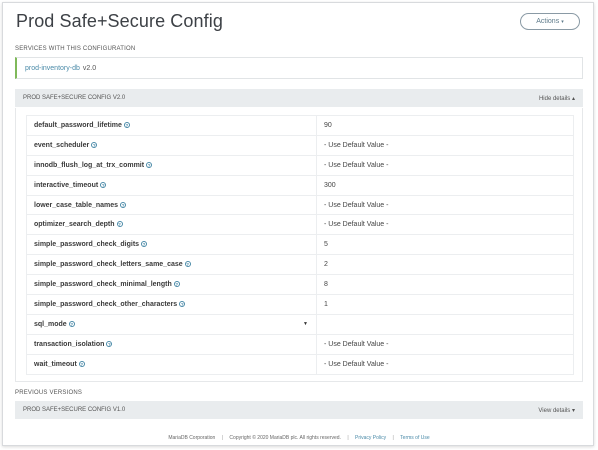  Describe the element at coordinates (171, 185) in the screenshot. I see `config-param-cell: interactive_timeout?` at that location.